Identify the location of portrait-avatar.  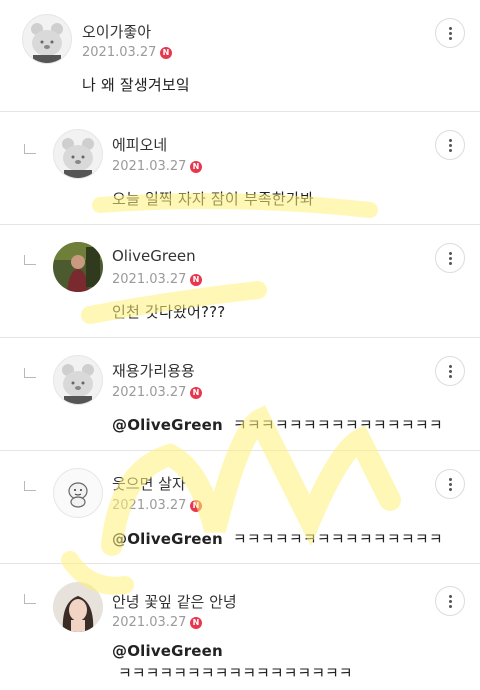
(78, 607).